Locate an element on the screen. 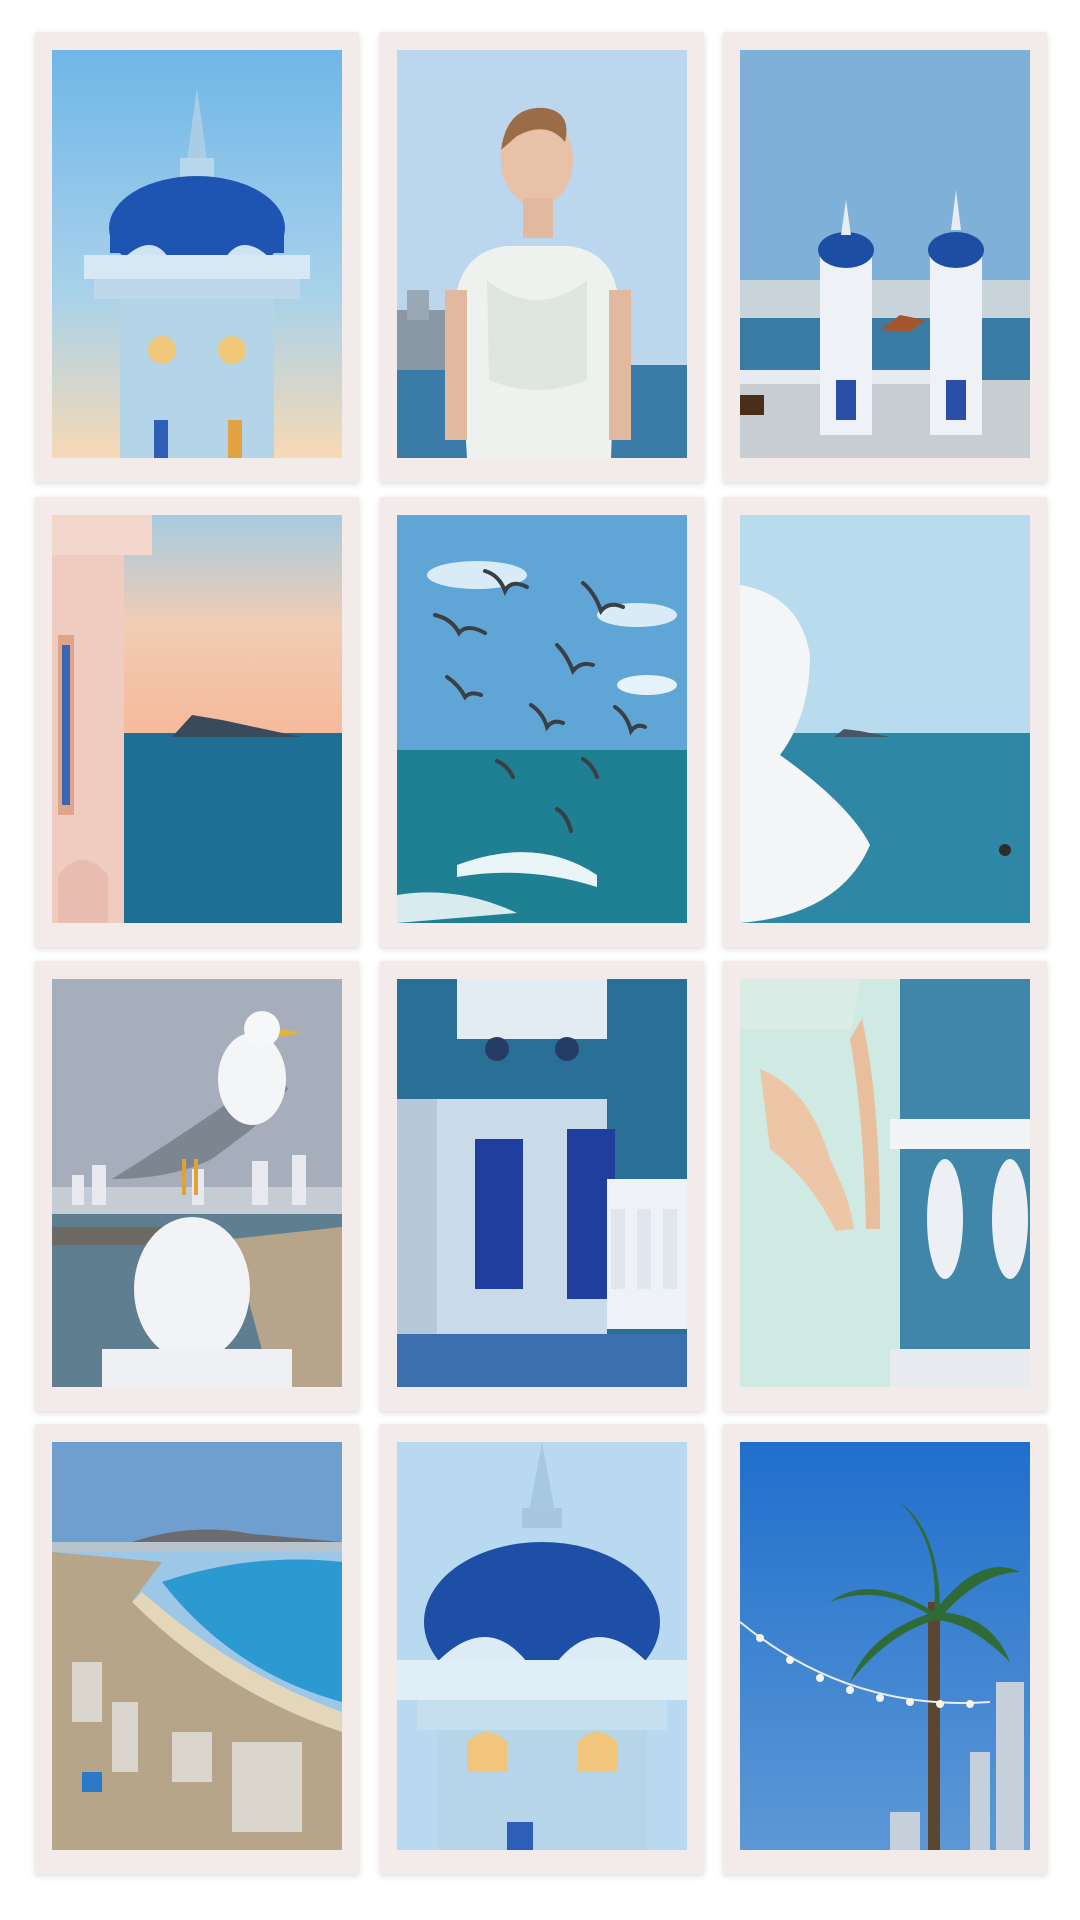  photo-palm-tree-string-lights is located at coordinates (885, 1646).